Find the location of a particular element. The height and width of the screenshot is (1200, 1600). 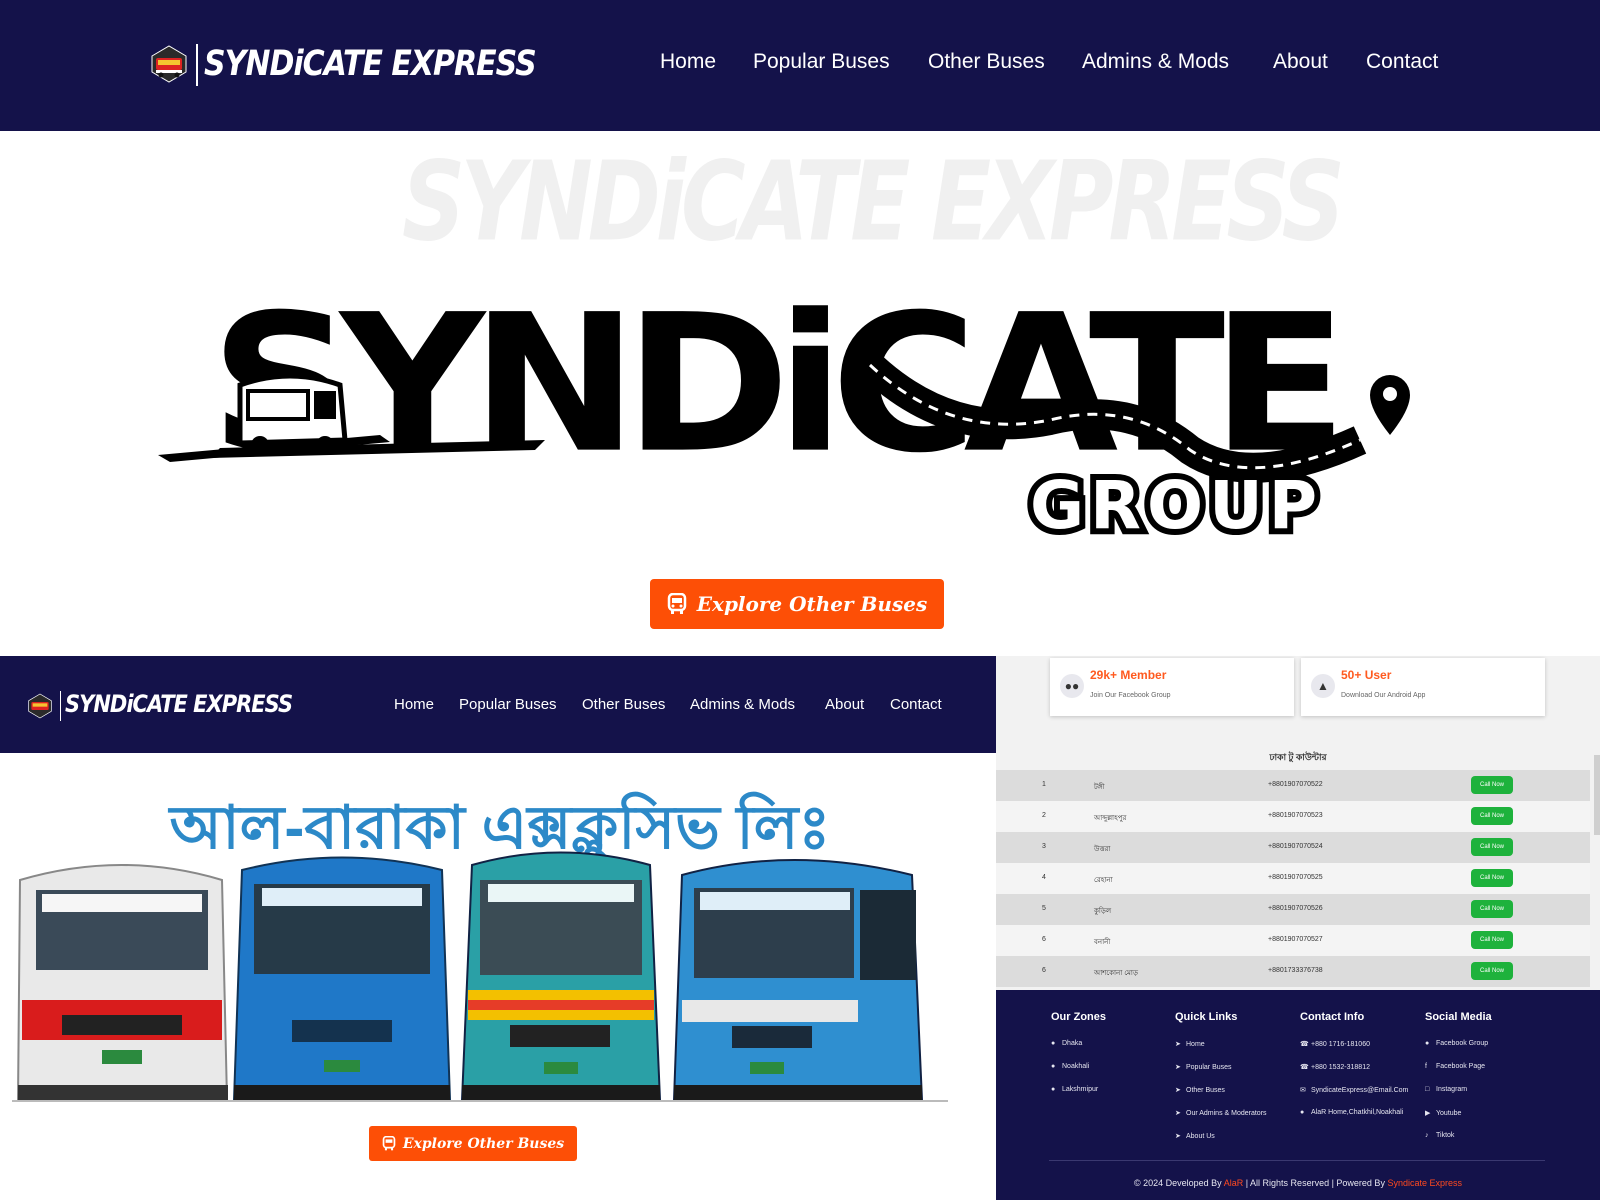

stat-members-title: 29k+ Member is located at coordinates (1128, 675).